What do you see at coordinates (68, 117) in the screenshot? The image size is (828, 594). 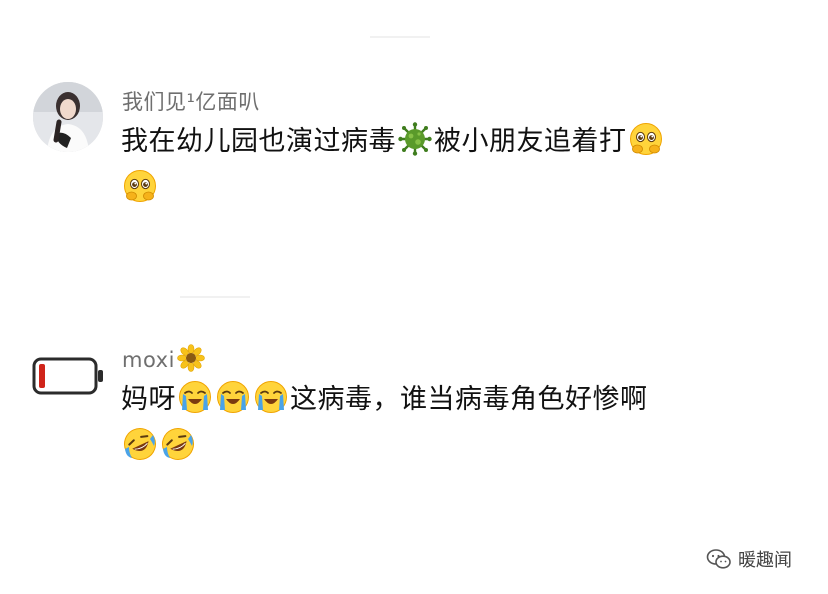 I see `user-photo-avatar` at bounding box center [68, 117].